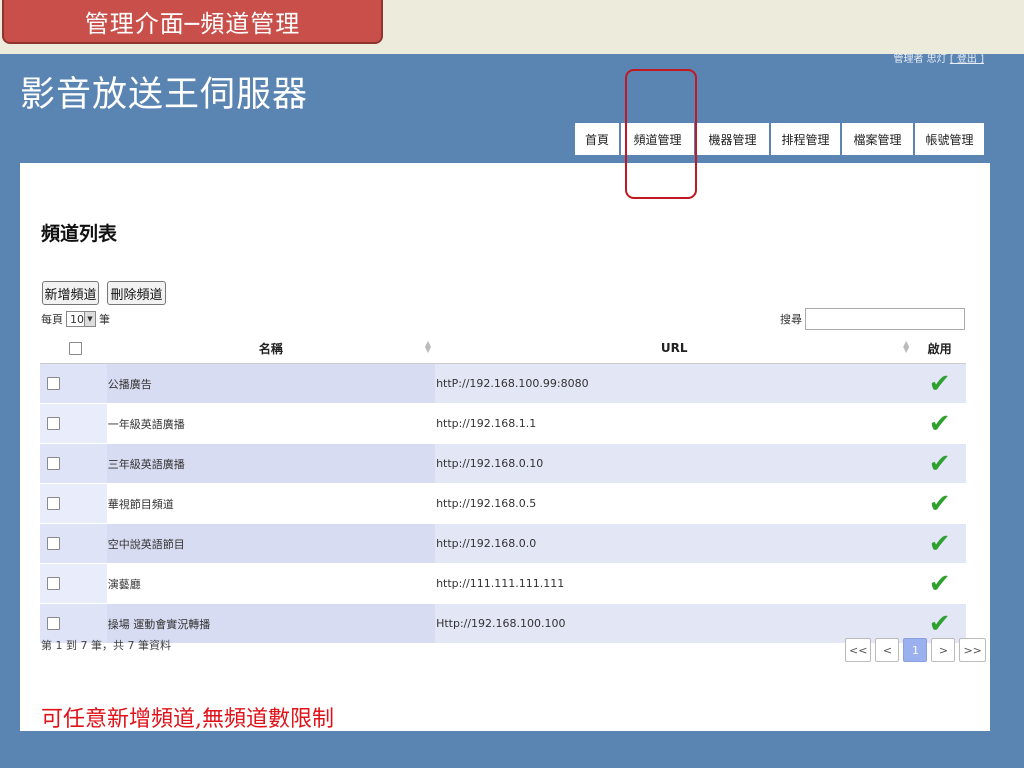 This screenshot has height=768, width=1024. I want to click on table-row: 空中說英語節目 http://192.168.0.0 ✔, so click(503, 543).